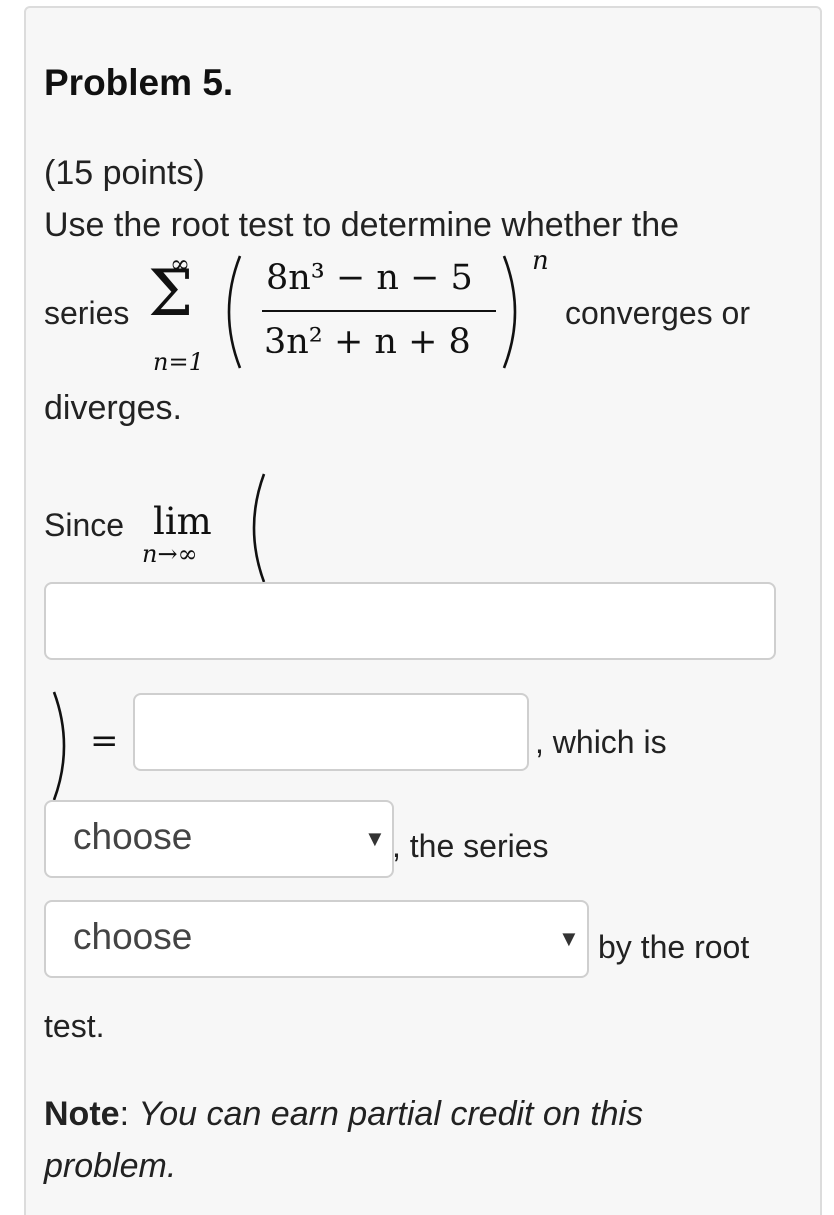 This screenshot has height=1215, width=834. What do you see at coordinates (178, 362) in the screenshot?
I see `sum-lower-limit: n=1` at bounding box center [178, 362].